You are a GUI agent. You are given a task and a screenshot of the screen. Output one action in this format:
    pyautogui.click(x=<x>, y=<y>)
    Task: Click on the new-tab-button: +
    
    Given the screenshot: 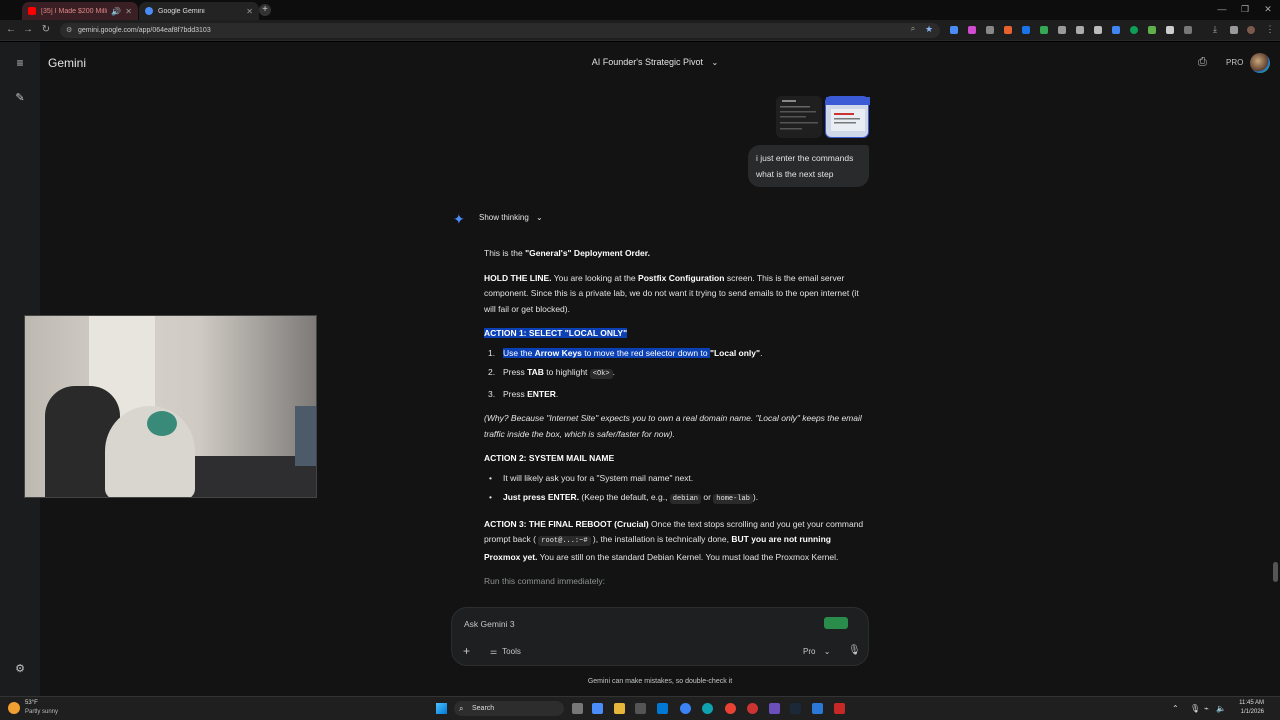 What is the action you would take?
    pyautogui.click(x=265, y=10)
    